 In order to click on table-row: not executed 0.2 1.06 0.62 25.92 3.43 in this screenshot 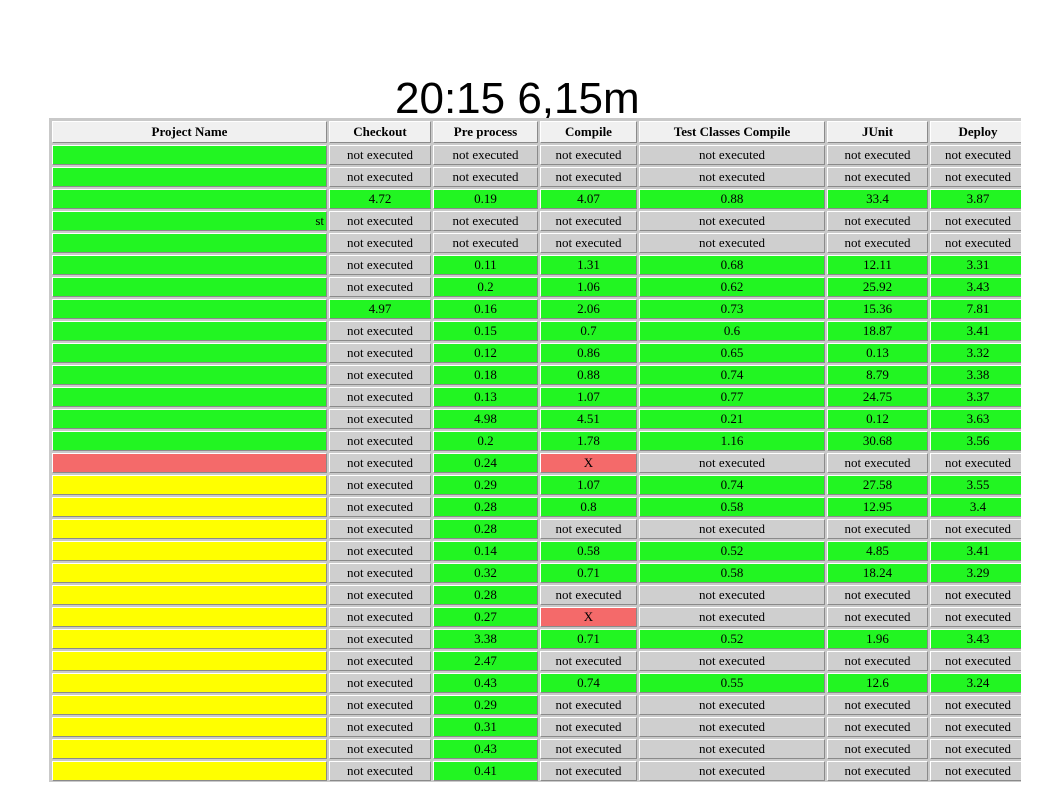, I will do `click(536, 287)`.